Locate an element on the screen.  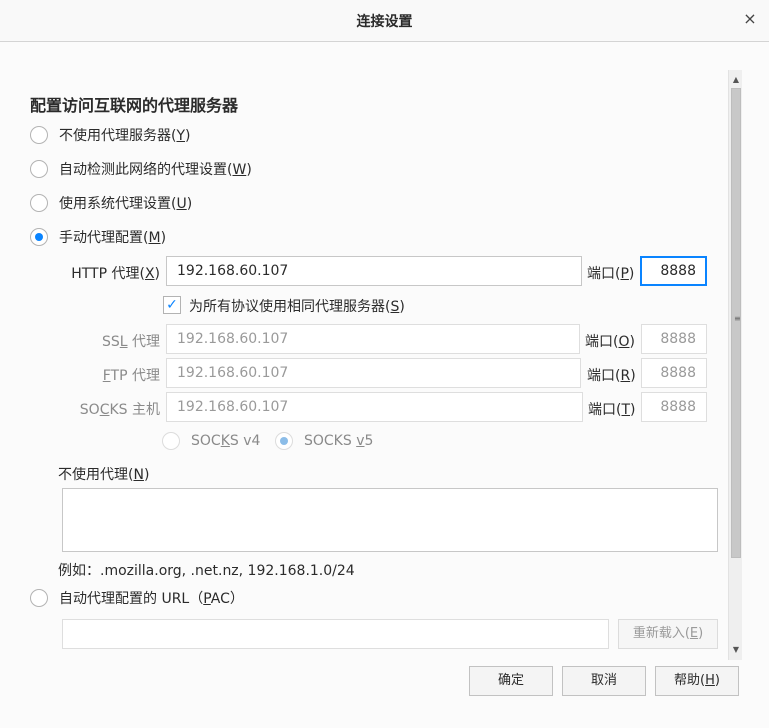
radio-label: SOCKS v5 is located at coordinates (339, 441).